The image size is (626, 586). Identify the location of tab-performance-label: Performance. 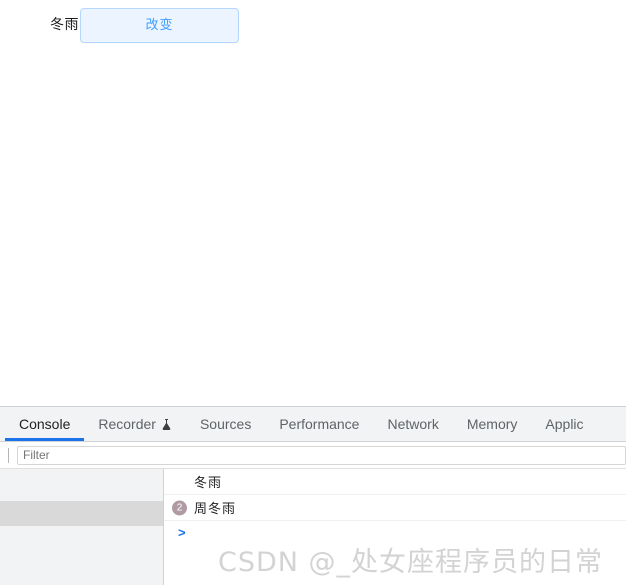
(319, 424).